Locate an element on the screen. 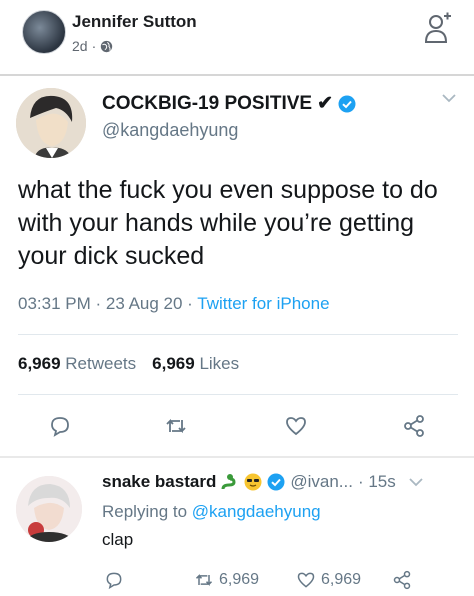  reply-action-bar: 6,969 6,969 is located at coordinates (237, 581).